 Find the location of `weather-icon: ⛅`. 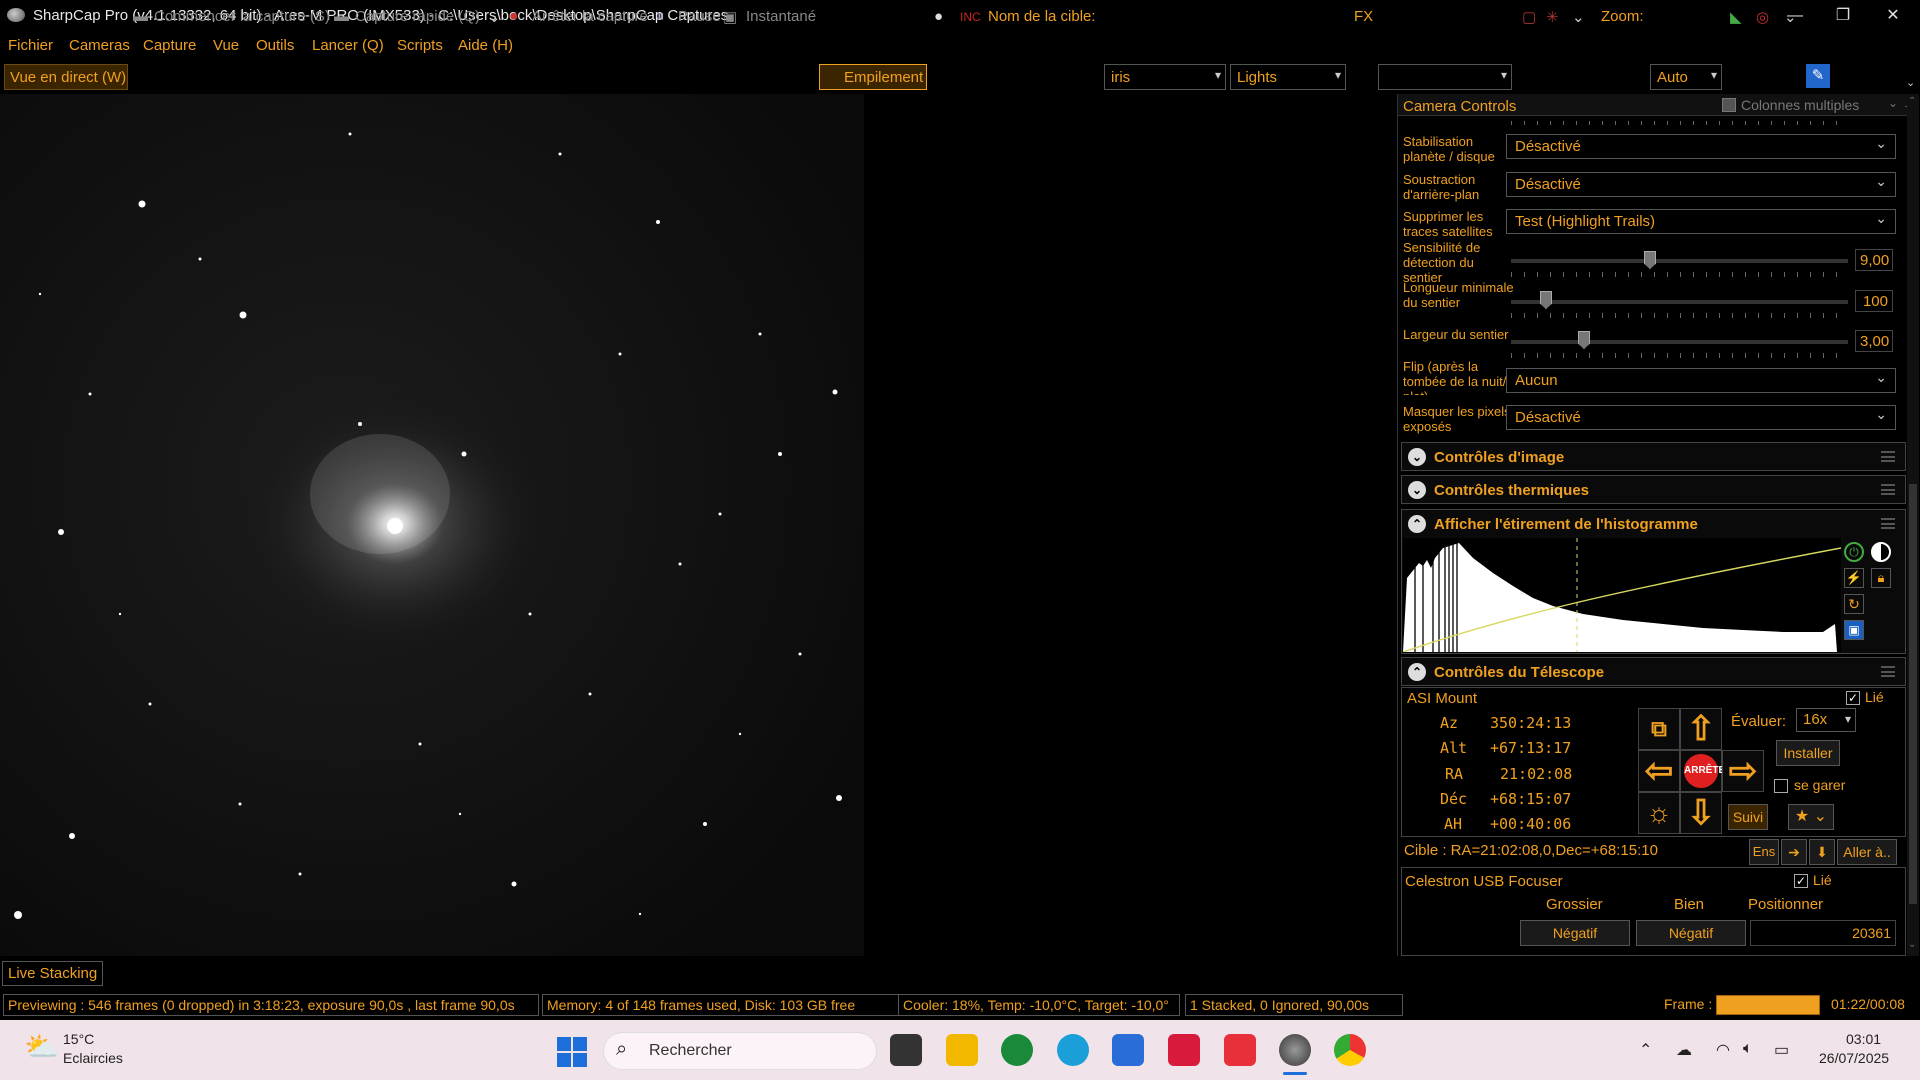

weather-icon: ⛅ is located at coordinates (41, 1046).